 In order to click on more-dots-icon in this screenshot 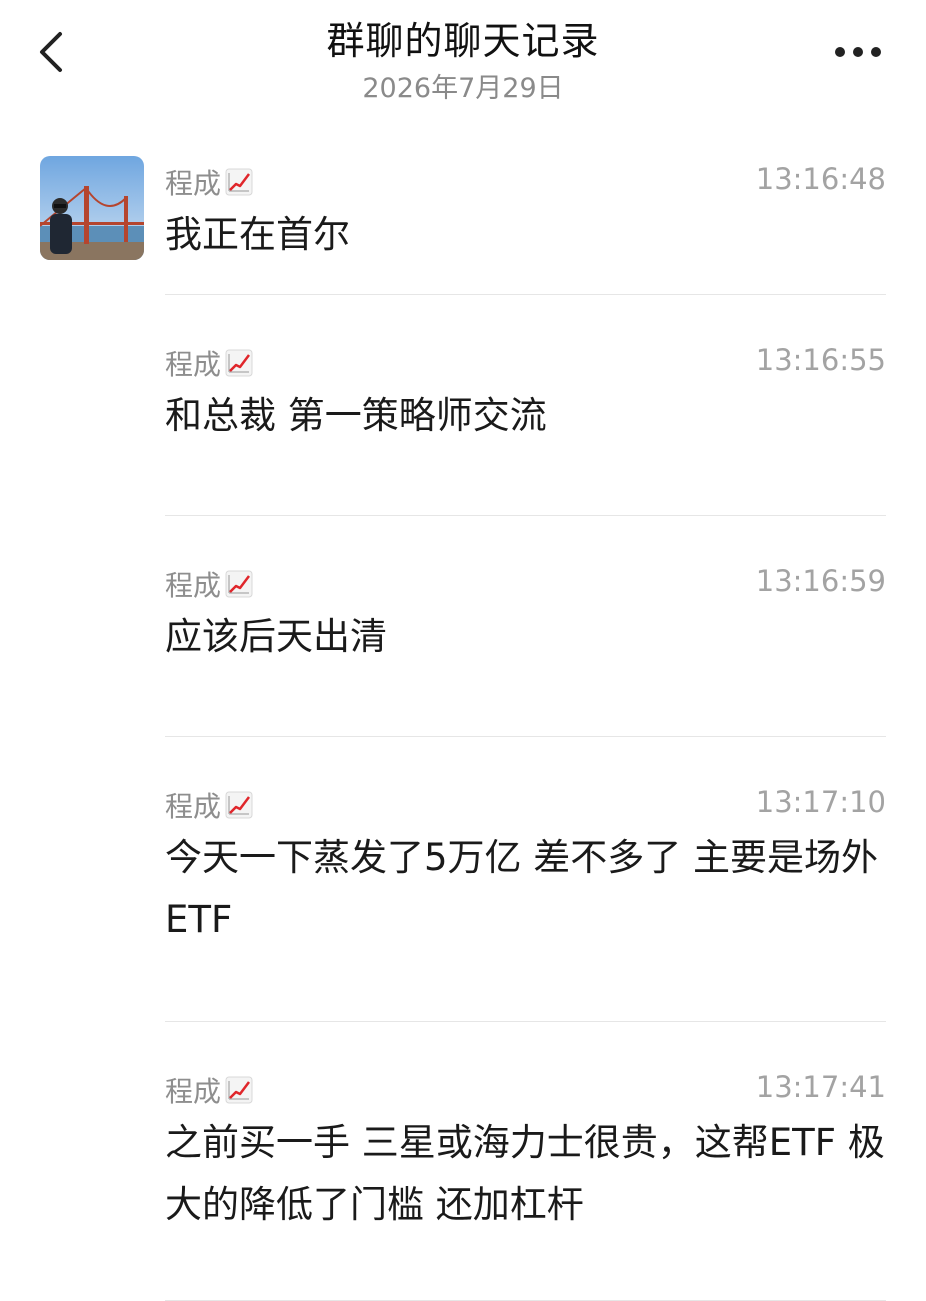, I will do `click(858, 52)`.